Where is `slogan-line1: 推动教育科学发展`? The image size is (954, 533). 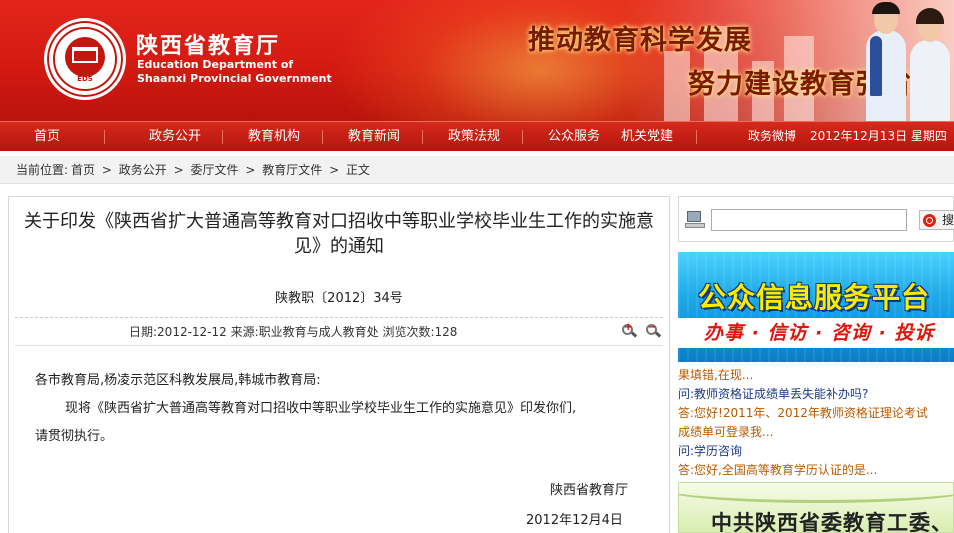
slogan-line1: 推动教育科学发展 is located at coordinates (640, 40).